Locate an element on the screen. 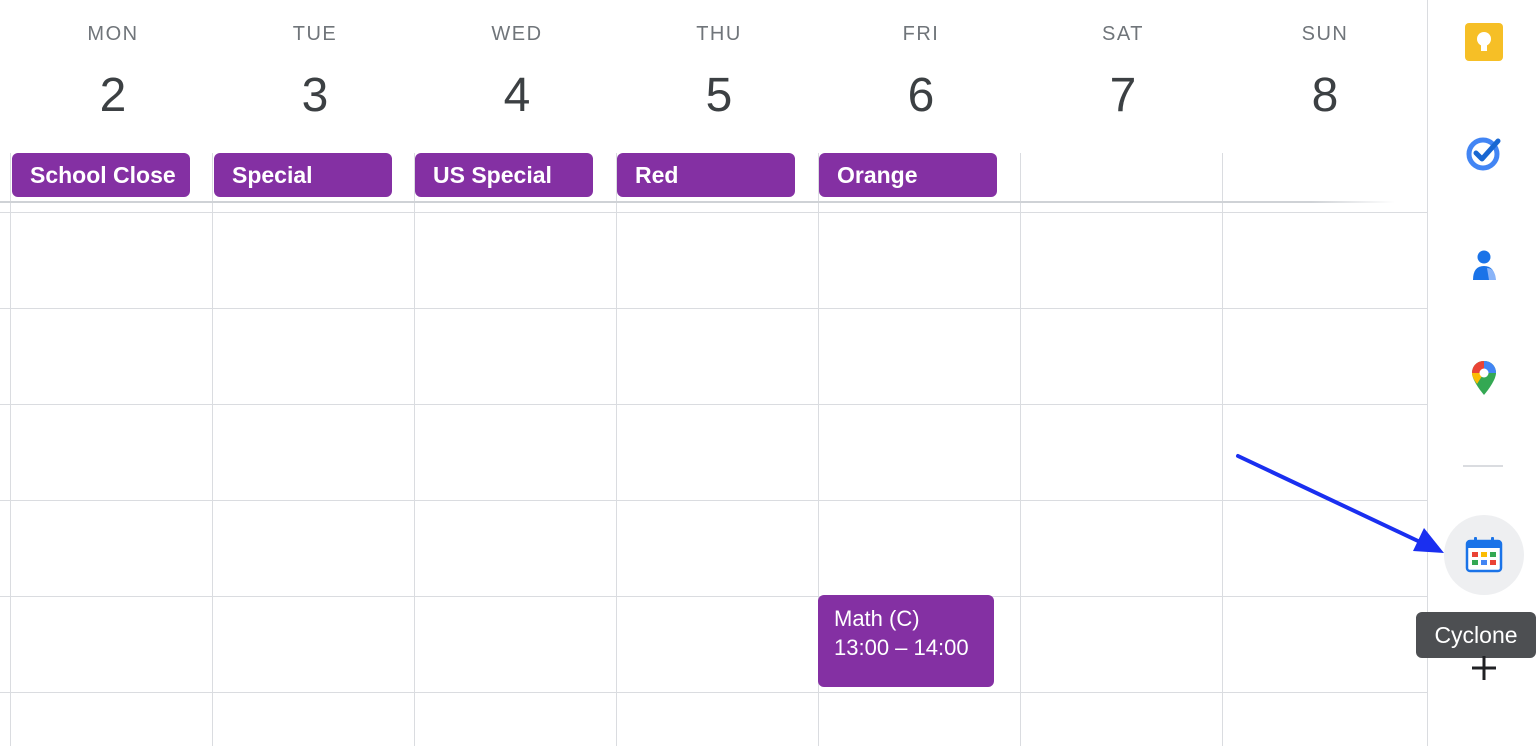 Image resolution: width=1536 pixels, height=746 pixels. day-header-sat: SAT 7 is located at coordinates (1123, 75).